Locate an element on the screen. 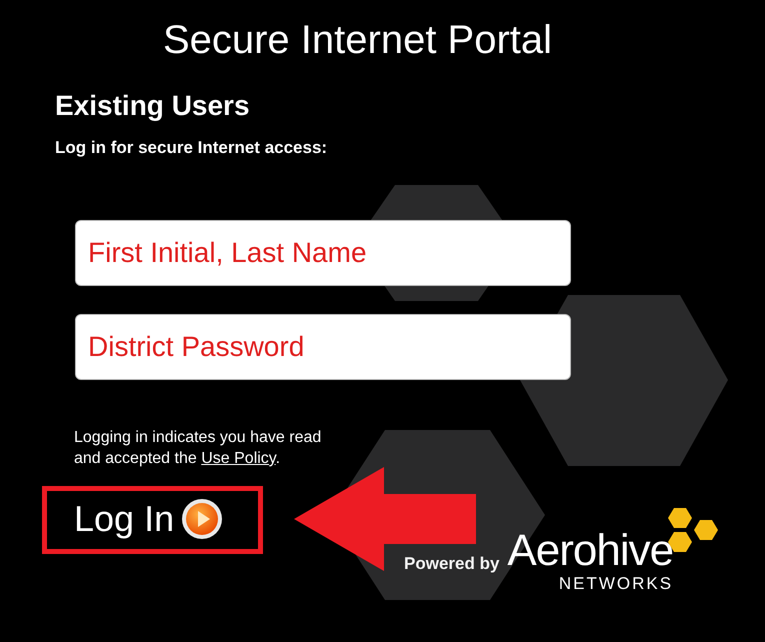 Image resolution: width=765 pixels, height=642 pixels. use-policy-link: Use Policy is located at coordinates (238, 458).